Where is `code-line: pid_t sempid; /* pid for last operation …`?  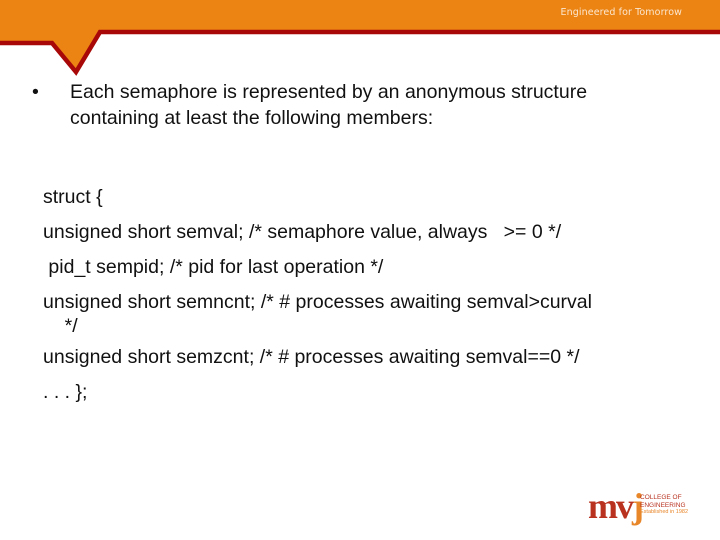
code-line: pid_t sempid; /* pid for last operation … is located at coordinates (213, 267).